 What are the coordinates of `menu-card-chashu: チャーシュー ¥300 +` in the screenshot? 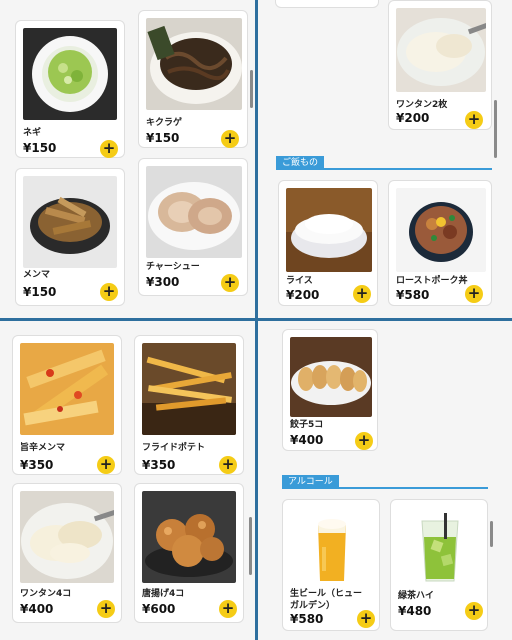 It's located at (193, 227).